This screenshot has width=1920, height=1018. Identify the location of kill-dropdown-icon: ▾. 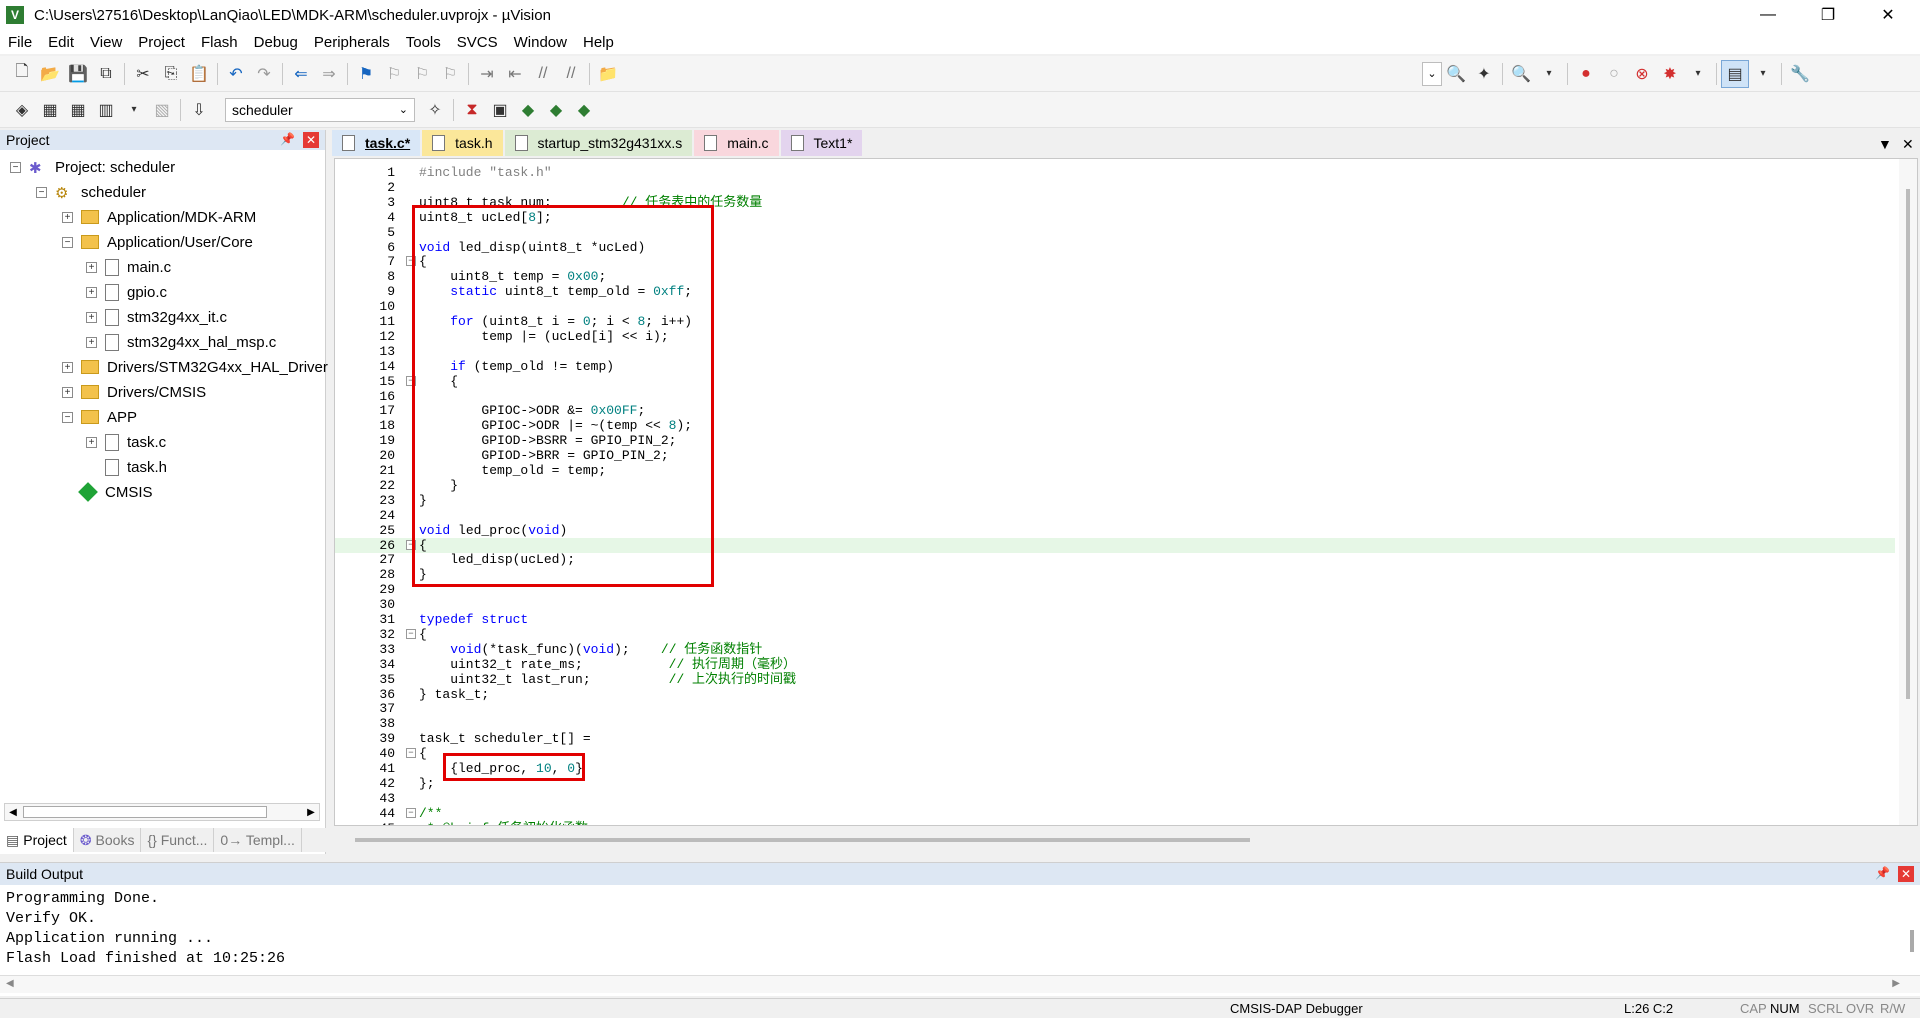
(1698, 74).